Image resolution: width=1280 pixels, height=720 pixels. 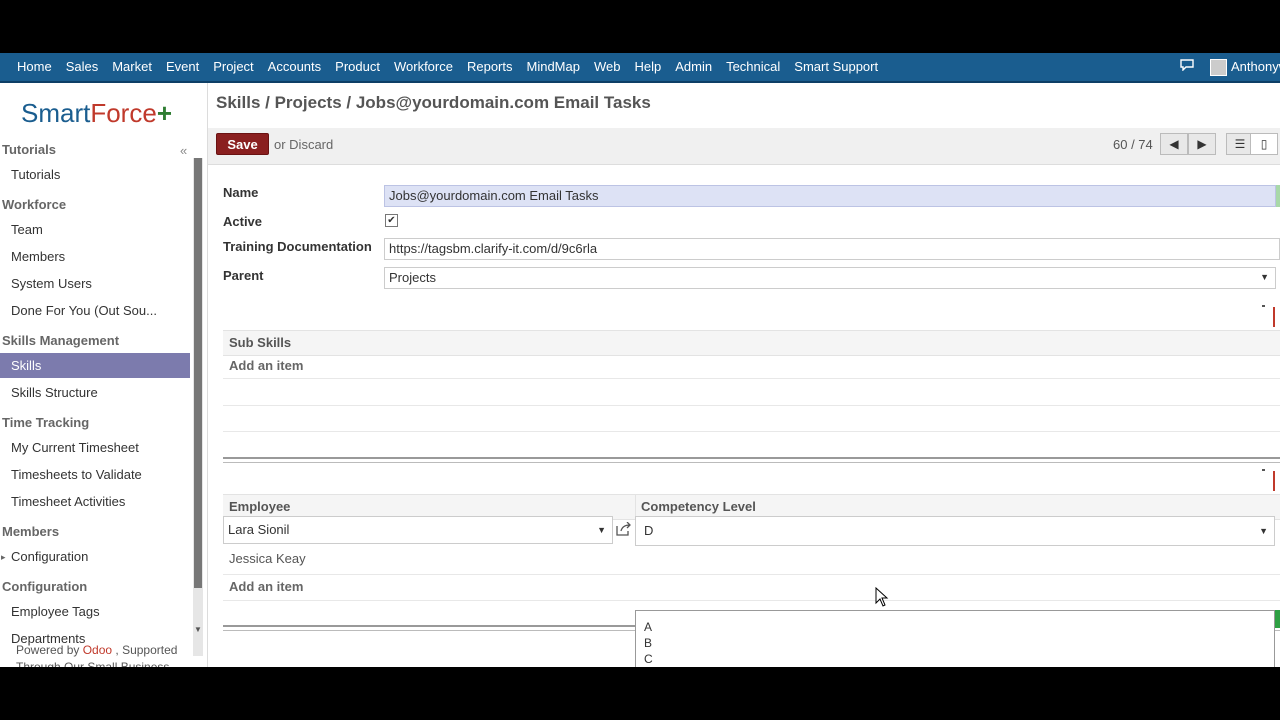 What do you see at coordinates (423, 67) in the screenshot?
I see `menu-workforce: Workforce` at bounding box center [423, 67].